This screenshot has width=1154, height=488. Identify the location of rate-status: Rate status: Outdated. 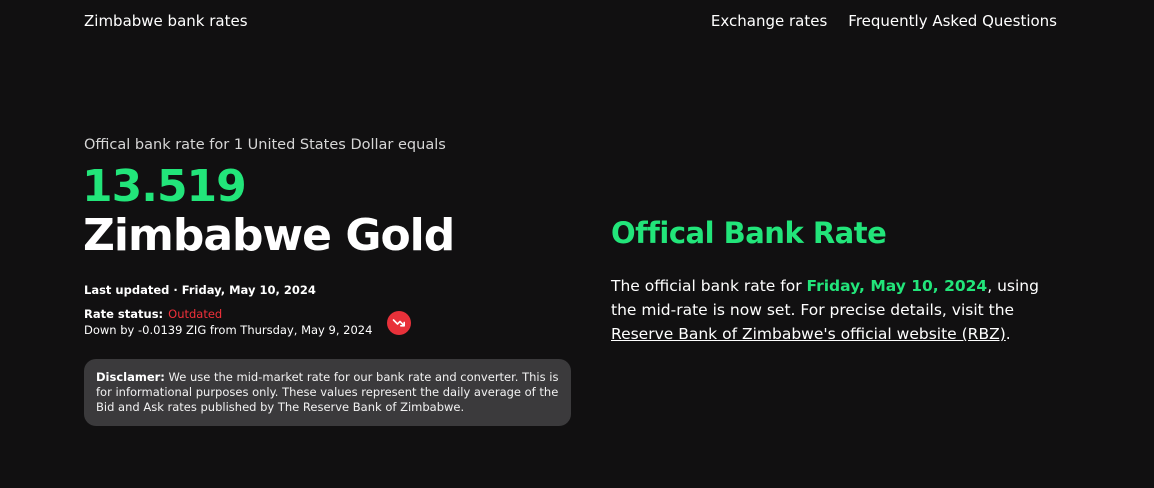
(153, 314).